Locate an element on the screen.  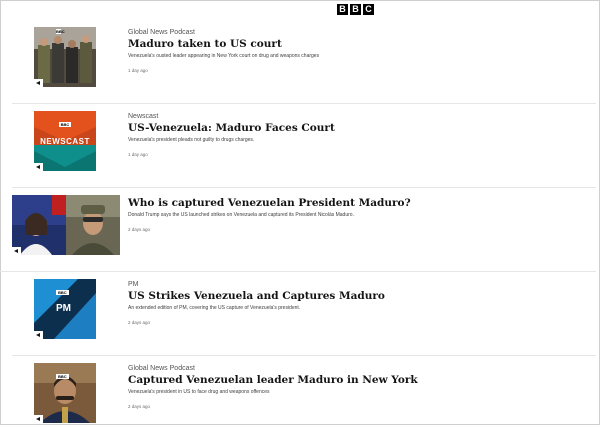
newscast-brand: NEWSCAST is located at coordinates (65, 141).